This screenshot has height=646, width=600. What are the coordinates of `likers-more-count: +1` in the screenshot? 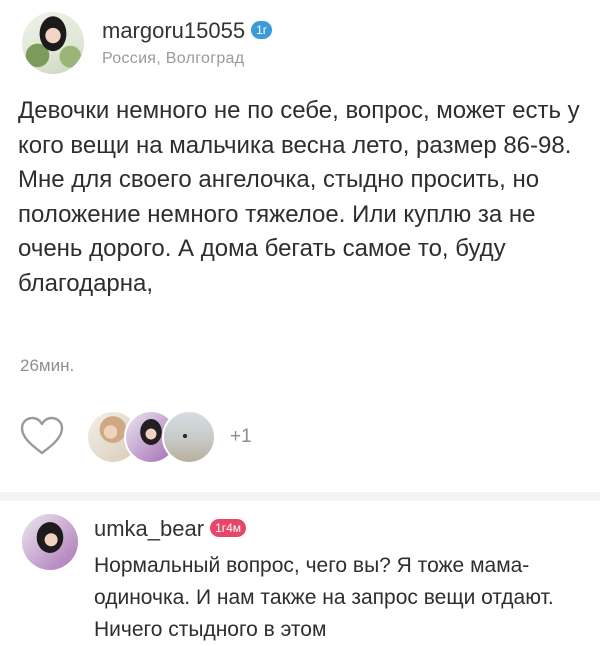 It's located at (241, 437).